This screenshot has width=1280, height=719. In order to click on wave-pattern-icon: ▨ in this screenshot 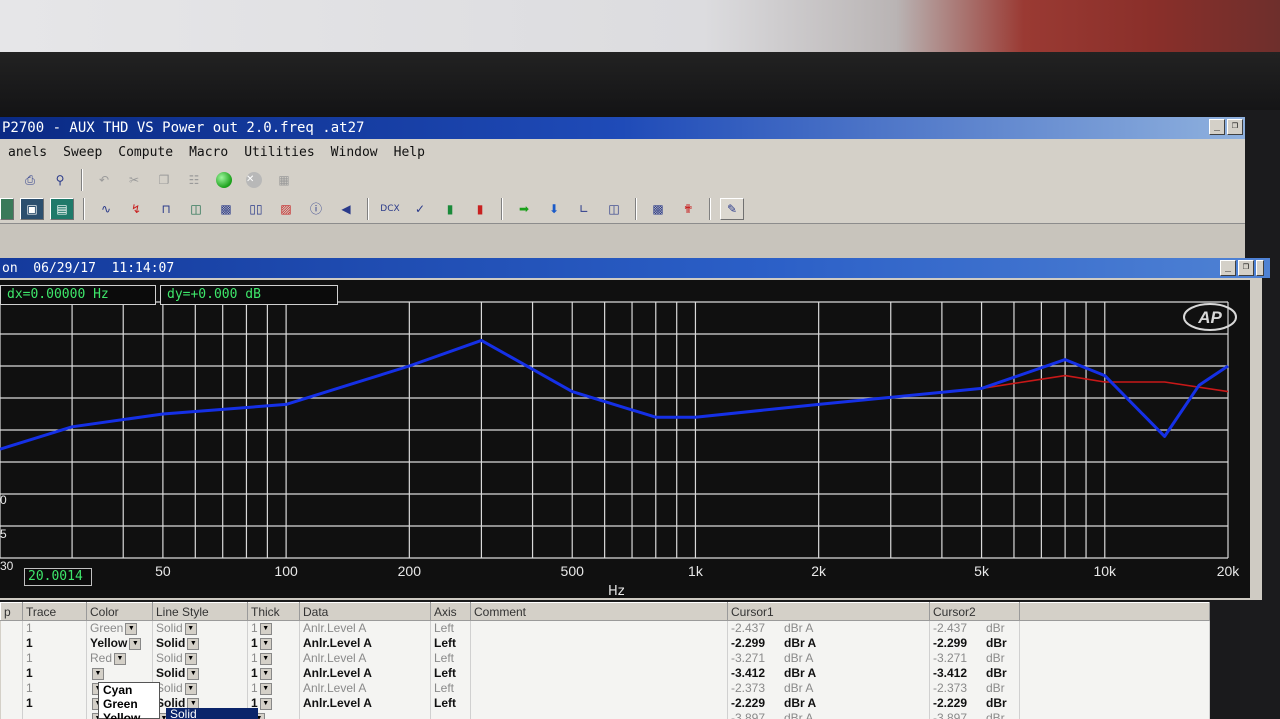, I will do `click(286, 209)`.